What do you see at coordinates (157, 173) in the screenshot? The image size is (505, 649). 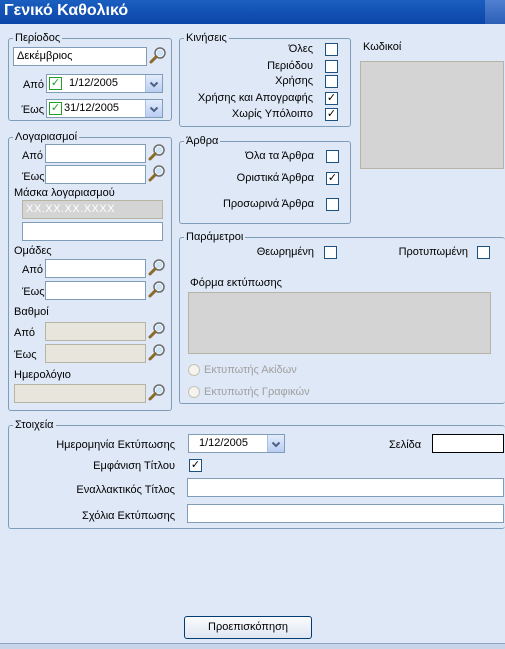 I see `accounts-to-search-icon` at bounding box center [157, 173].